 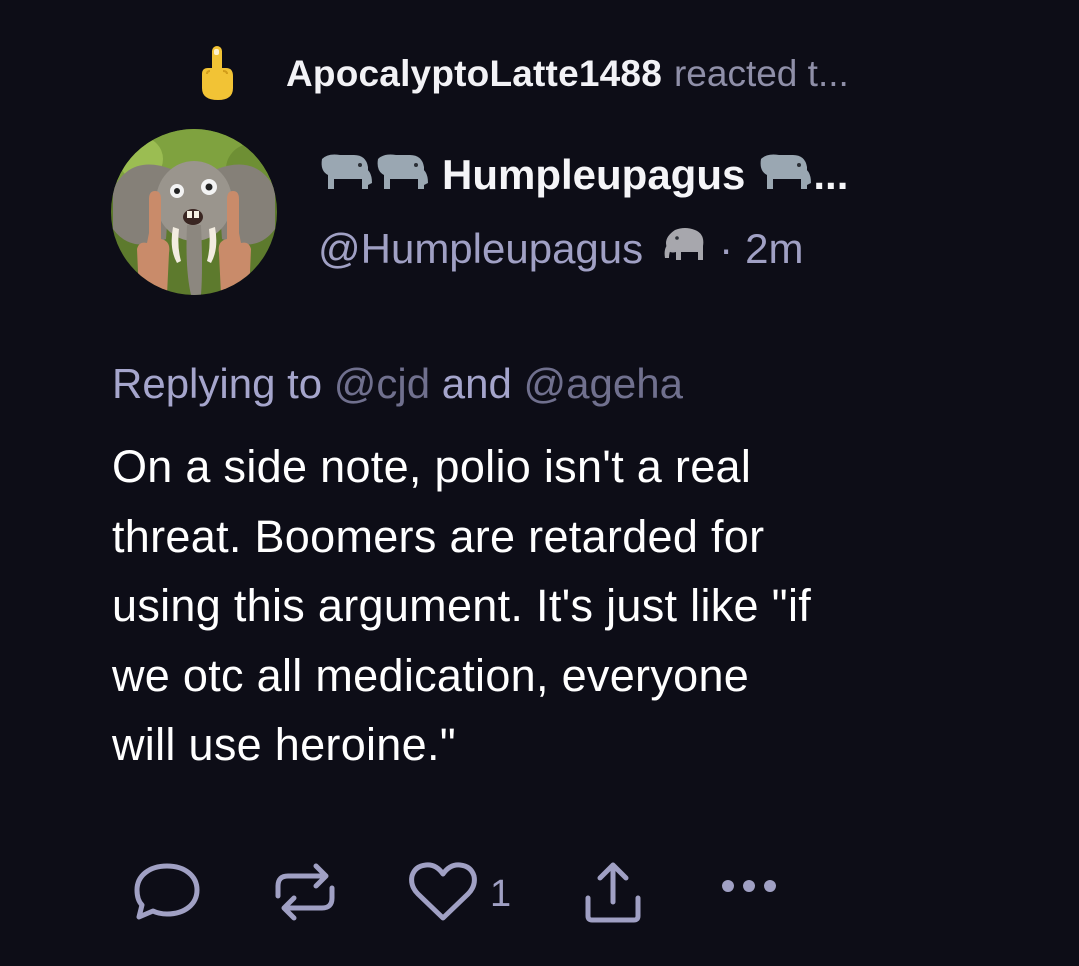 I want to click on comment-icon, so click(x=167, y=894).